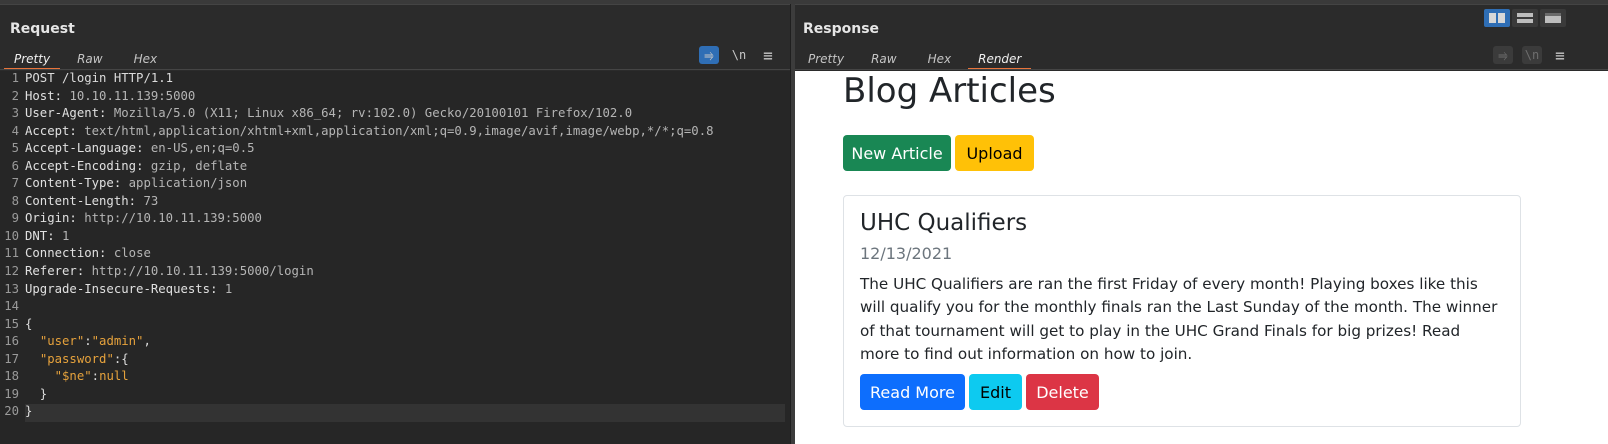 The image size is (1608, 444). I want to click on response-tab-raw: Raw, so click(884, 59).